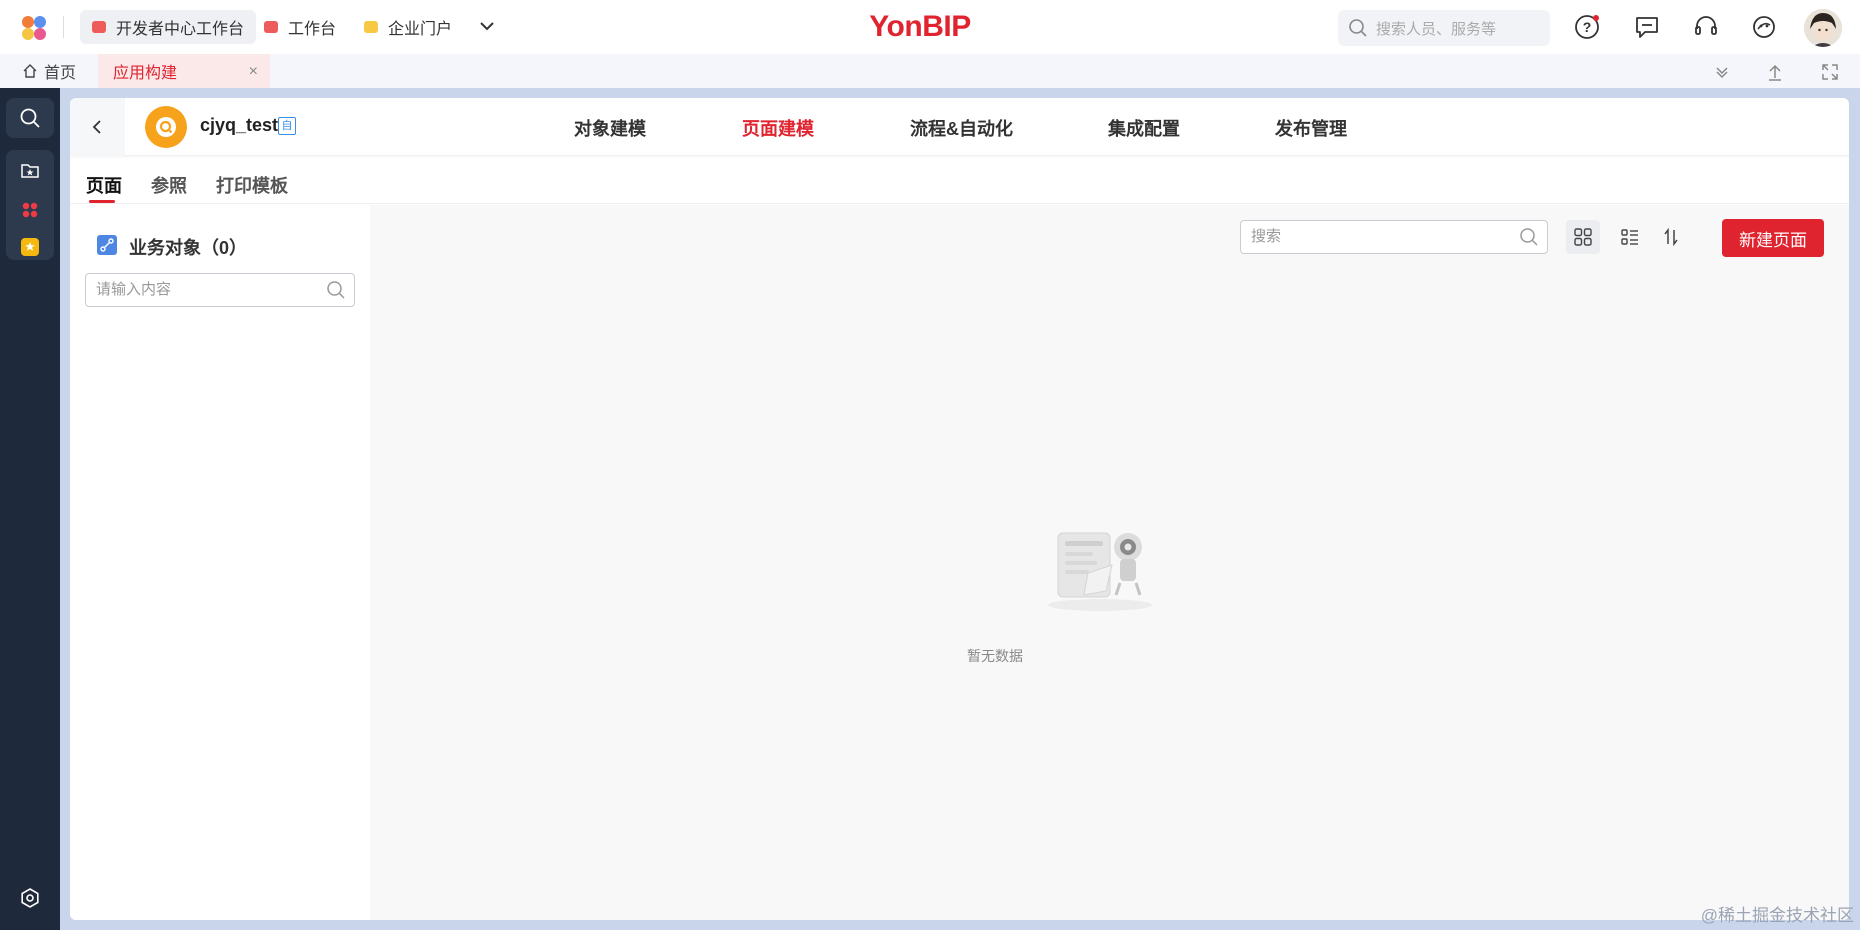 Image resolution: width=1860 pixels, height=930 pixels. Describe the element at coordinates (60, 73) in the screenshot. I see `tab-home-label: 首页` at that location.